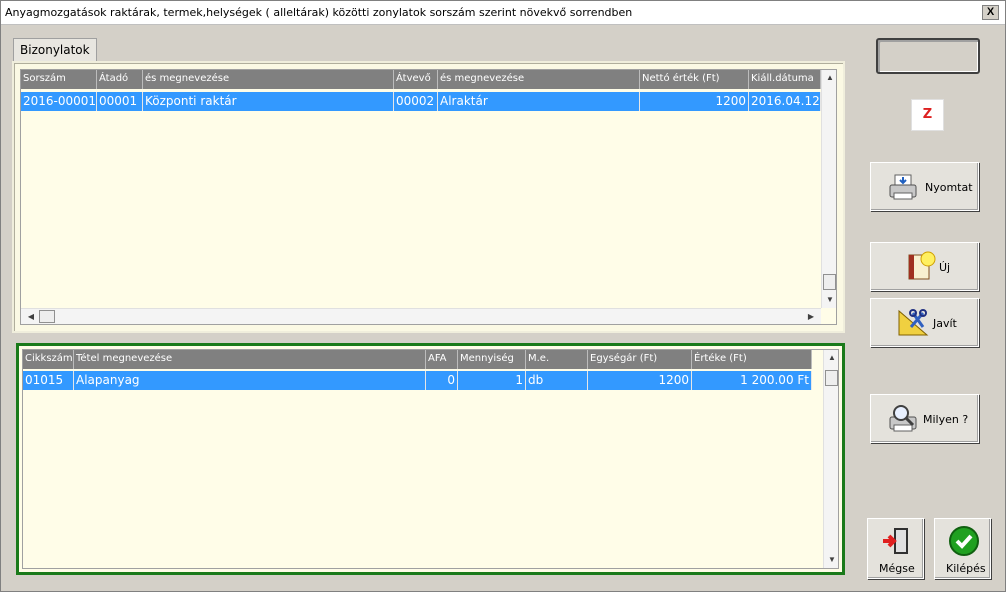  Describe the element at coordinates (492, 359) in the screenshot. I see `column-header-mennyiseg: Mennyiség` at that location.